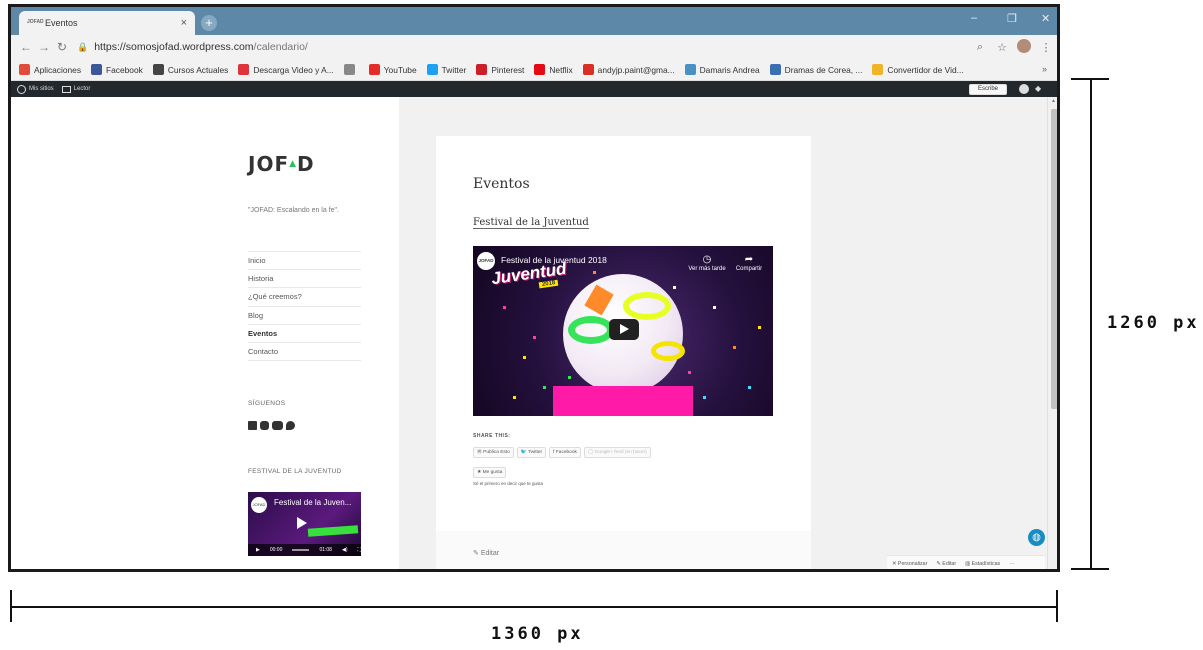 This screenshot has height=650, width=1203. I want to click on height-label: 1260 px, so click(1153, 323).